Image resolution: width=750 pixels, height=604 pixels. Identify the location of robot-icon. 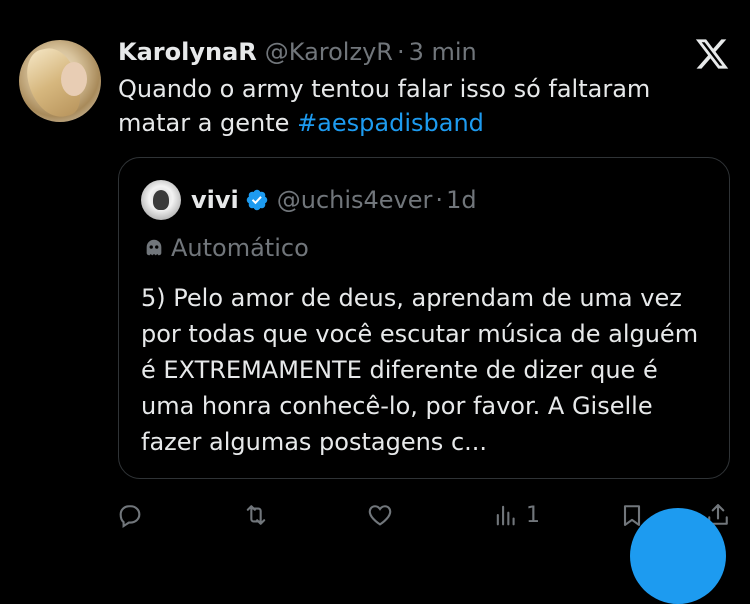
(154, 247).